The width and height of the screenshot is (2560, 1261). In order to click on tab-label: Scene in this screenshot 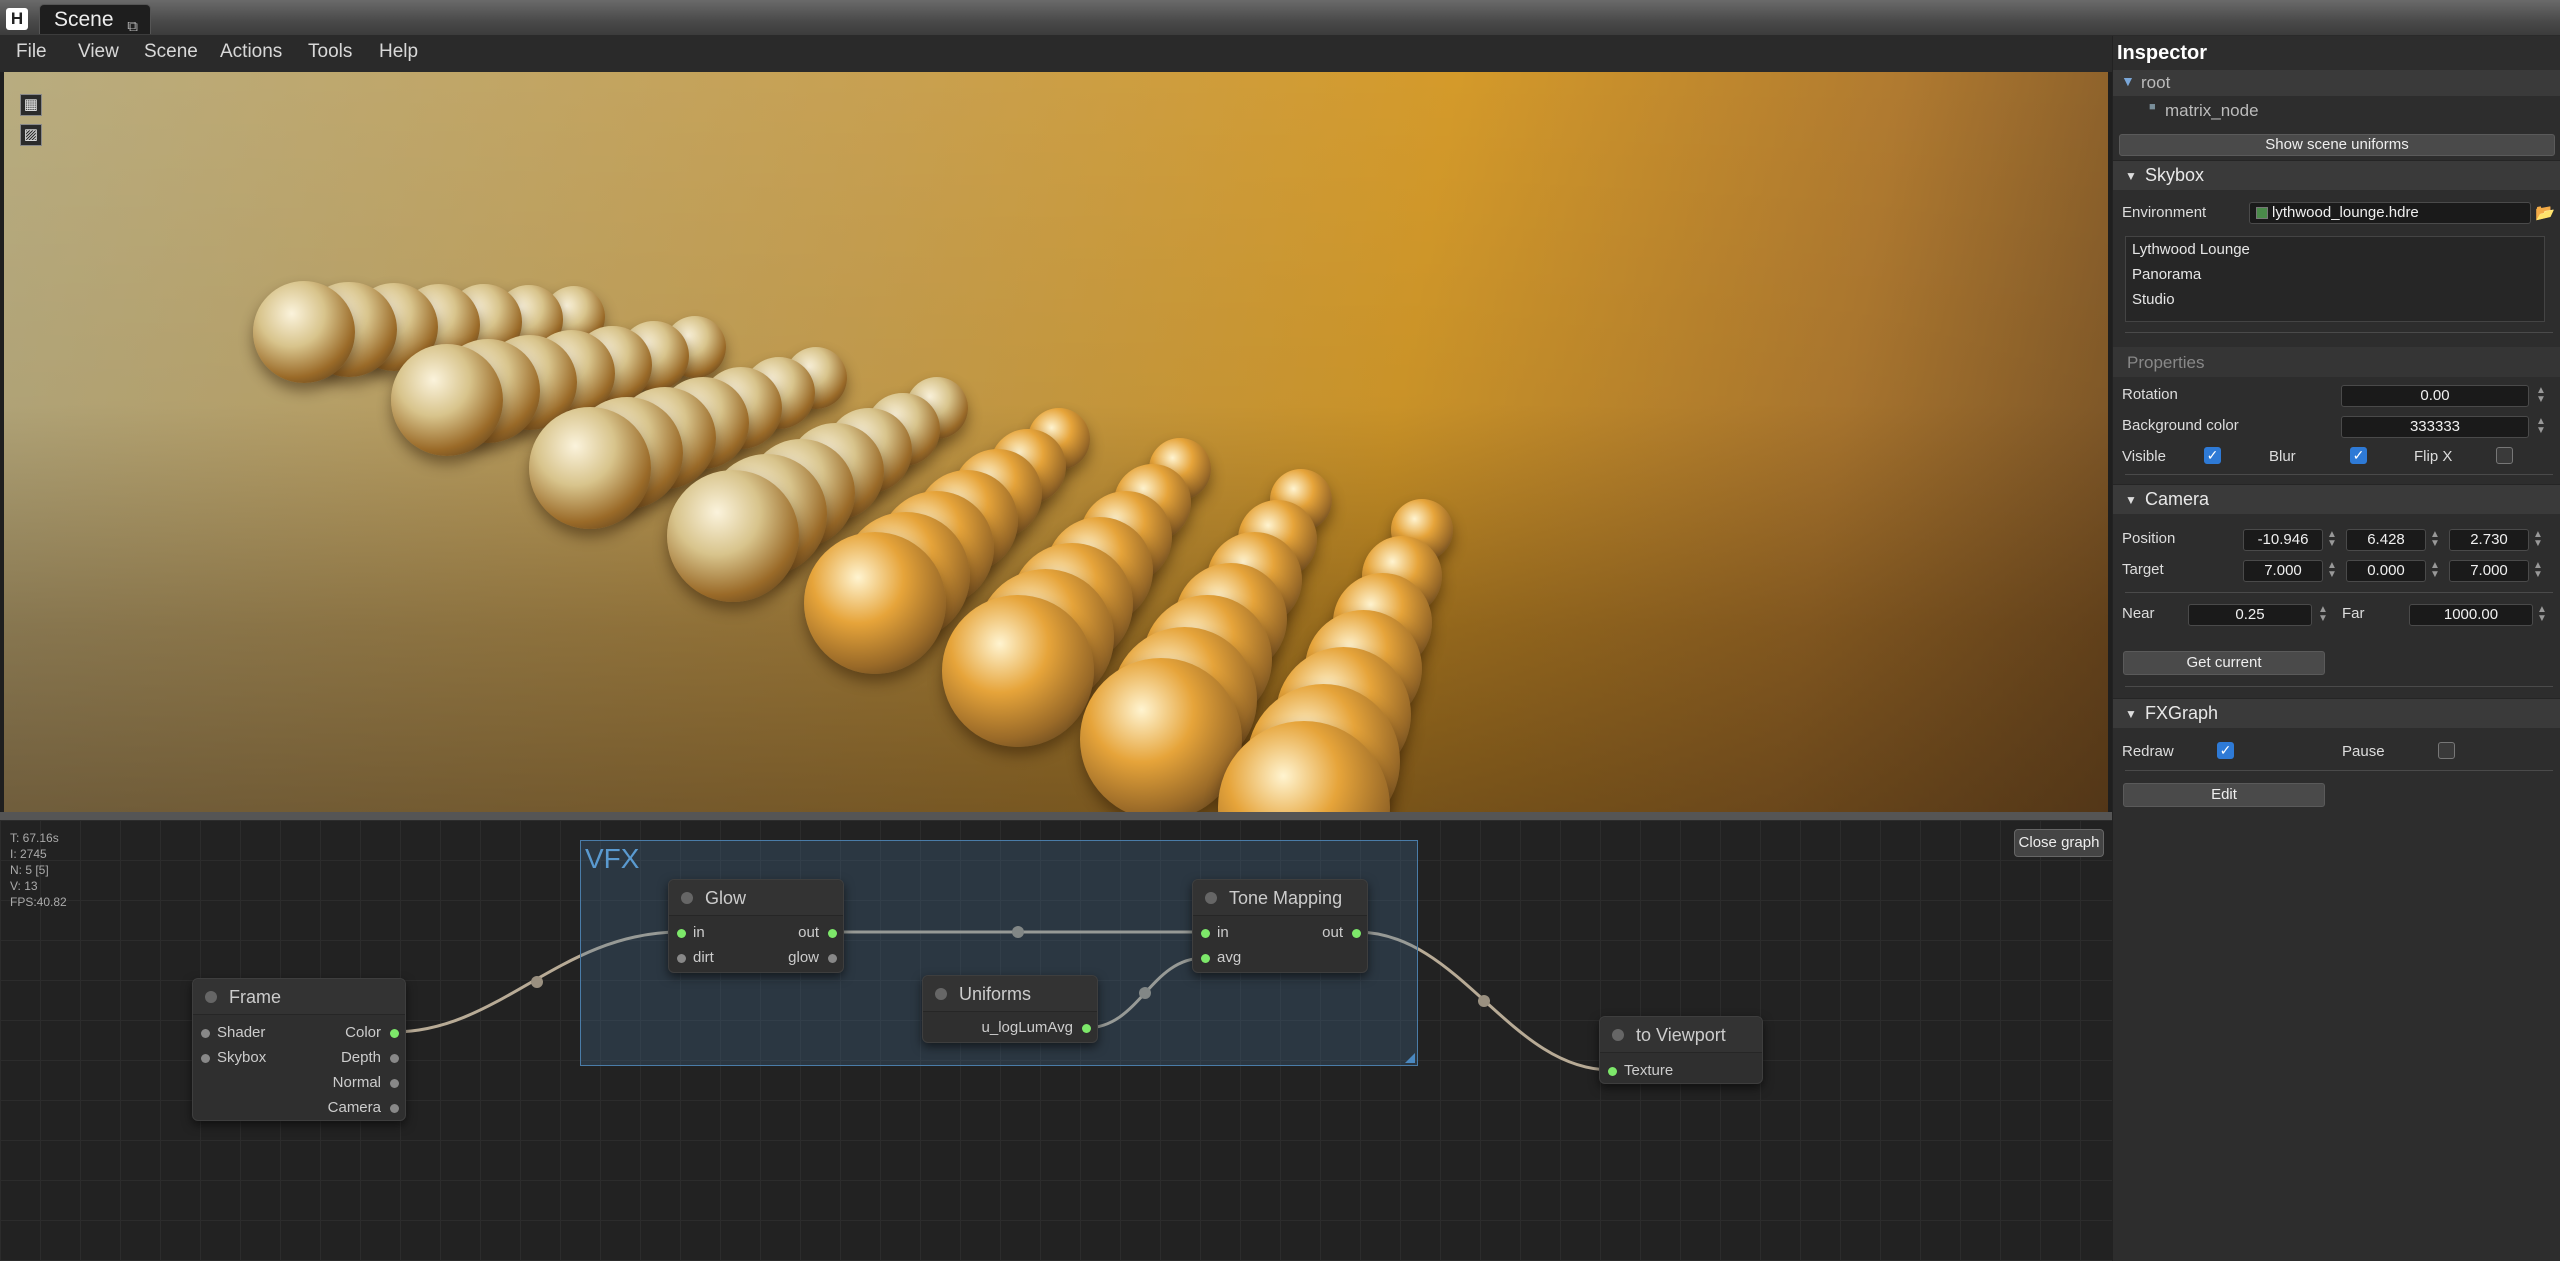, I will do `click(84, 19)`.